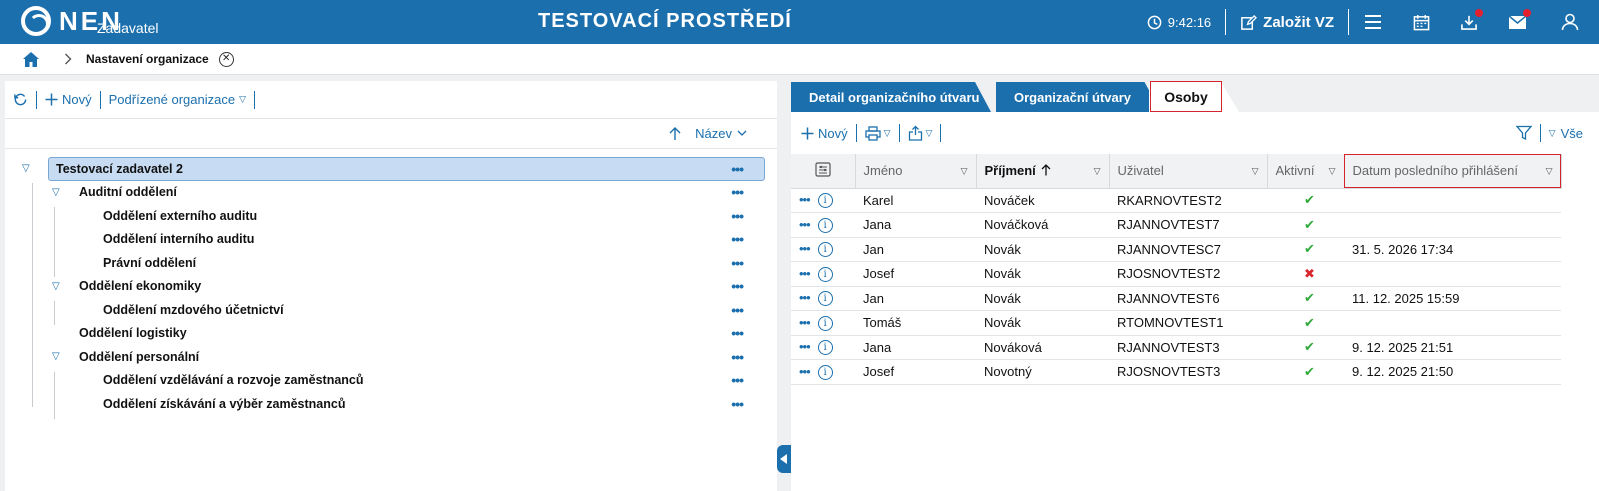  Describe the element at coordinates (391, 216) in the screenshot. I see `tree-item: Oddělení externího auditu •••` at that location.